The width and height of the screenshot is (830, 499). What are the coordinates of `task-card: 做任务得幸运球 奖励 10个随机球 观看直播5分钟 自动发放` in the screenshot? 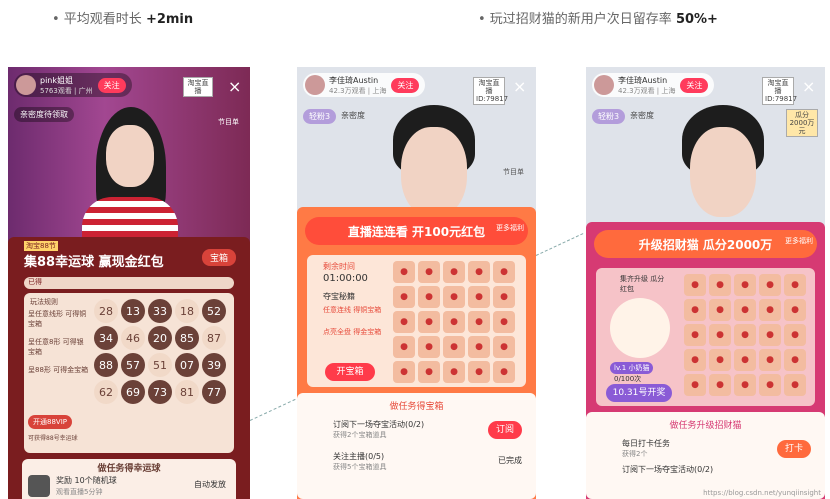 It's located at (129, 479).